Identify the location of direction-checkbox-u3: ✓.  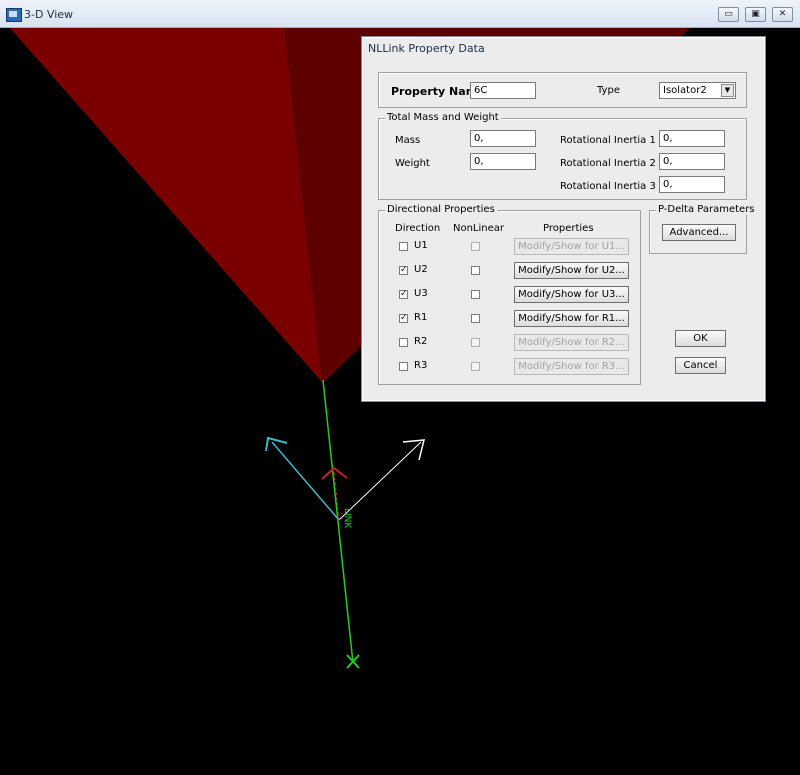
(403, 294).